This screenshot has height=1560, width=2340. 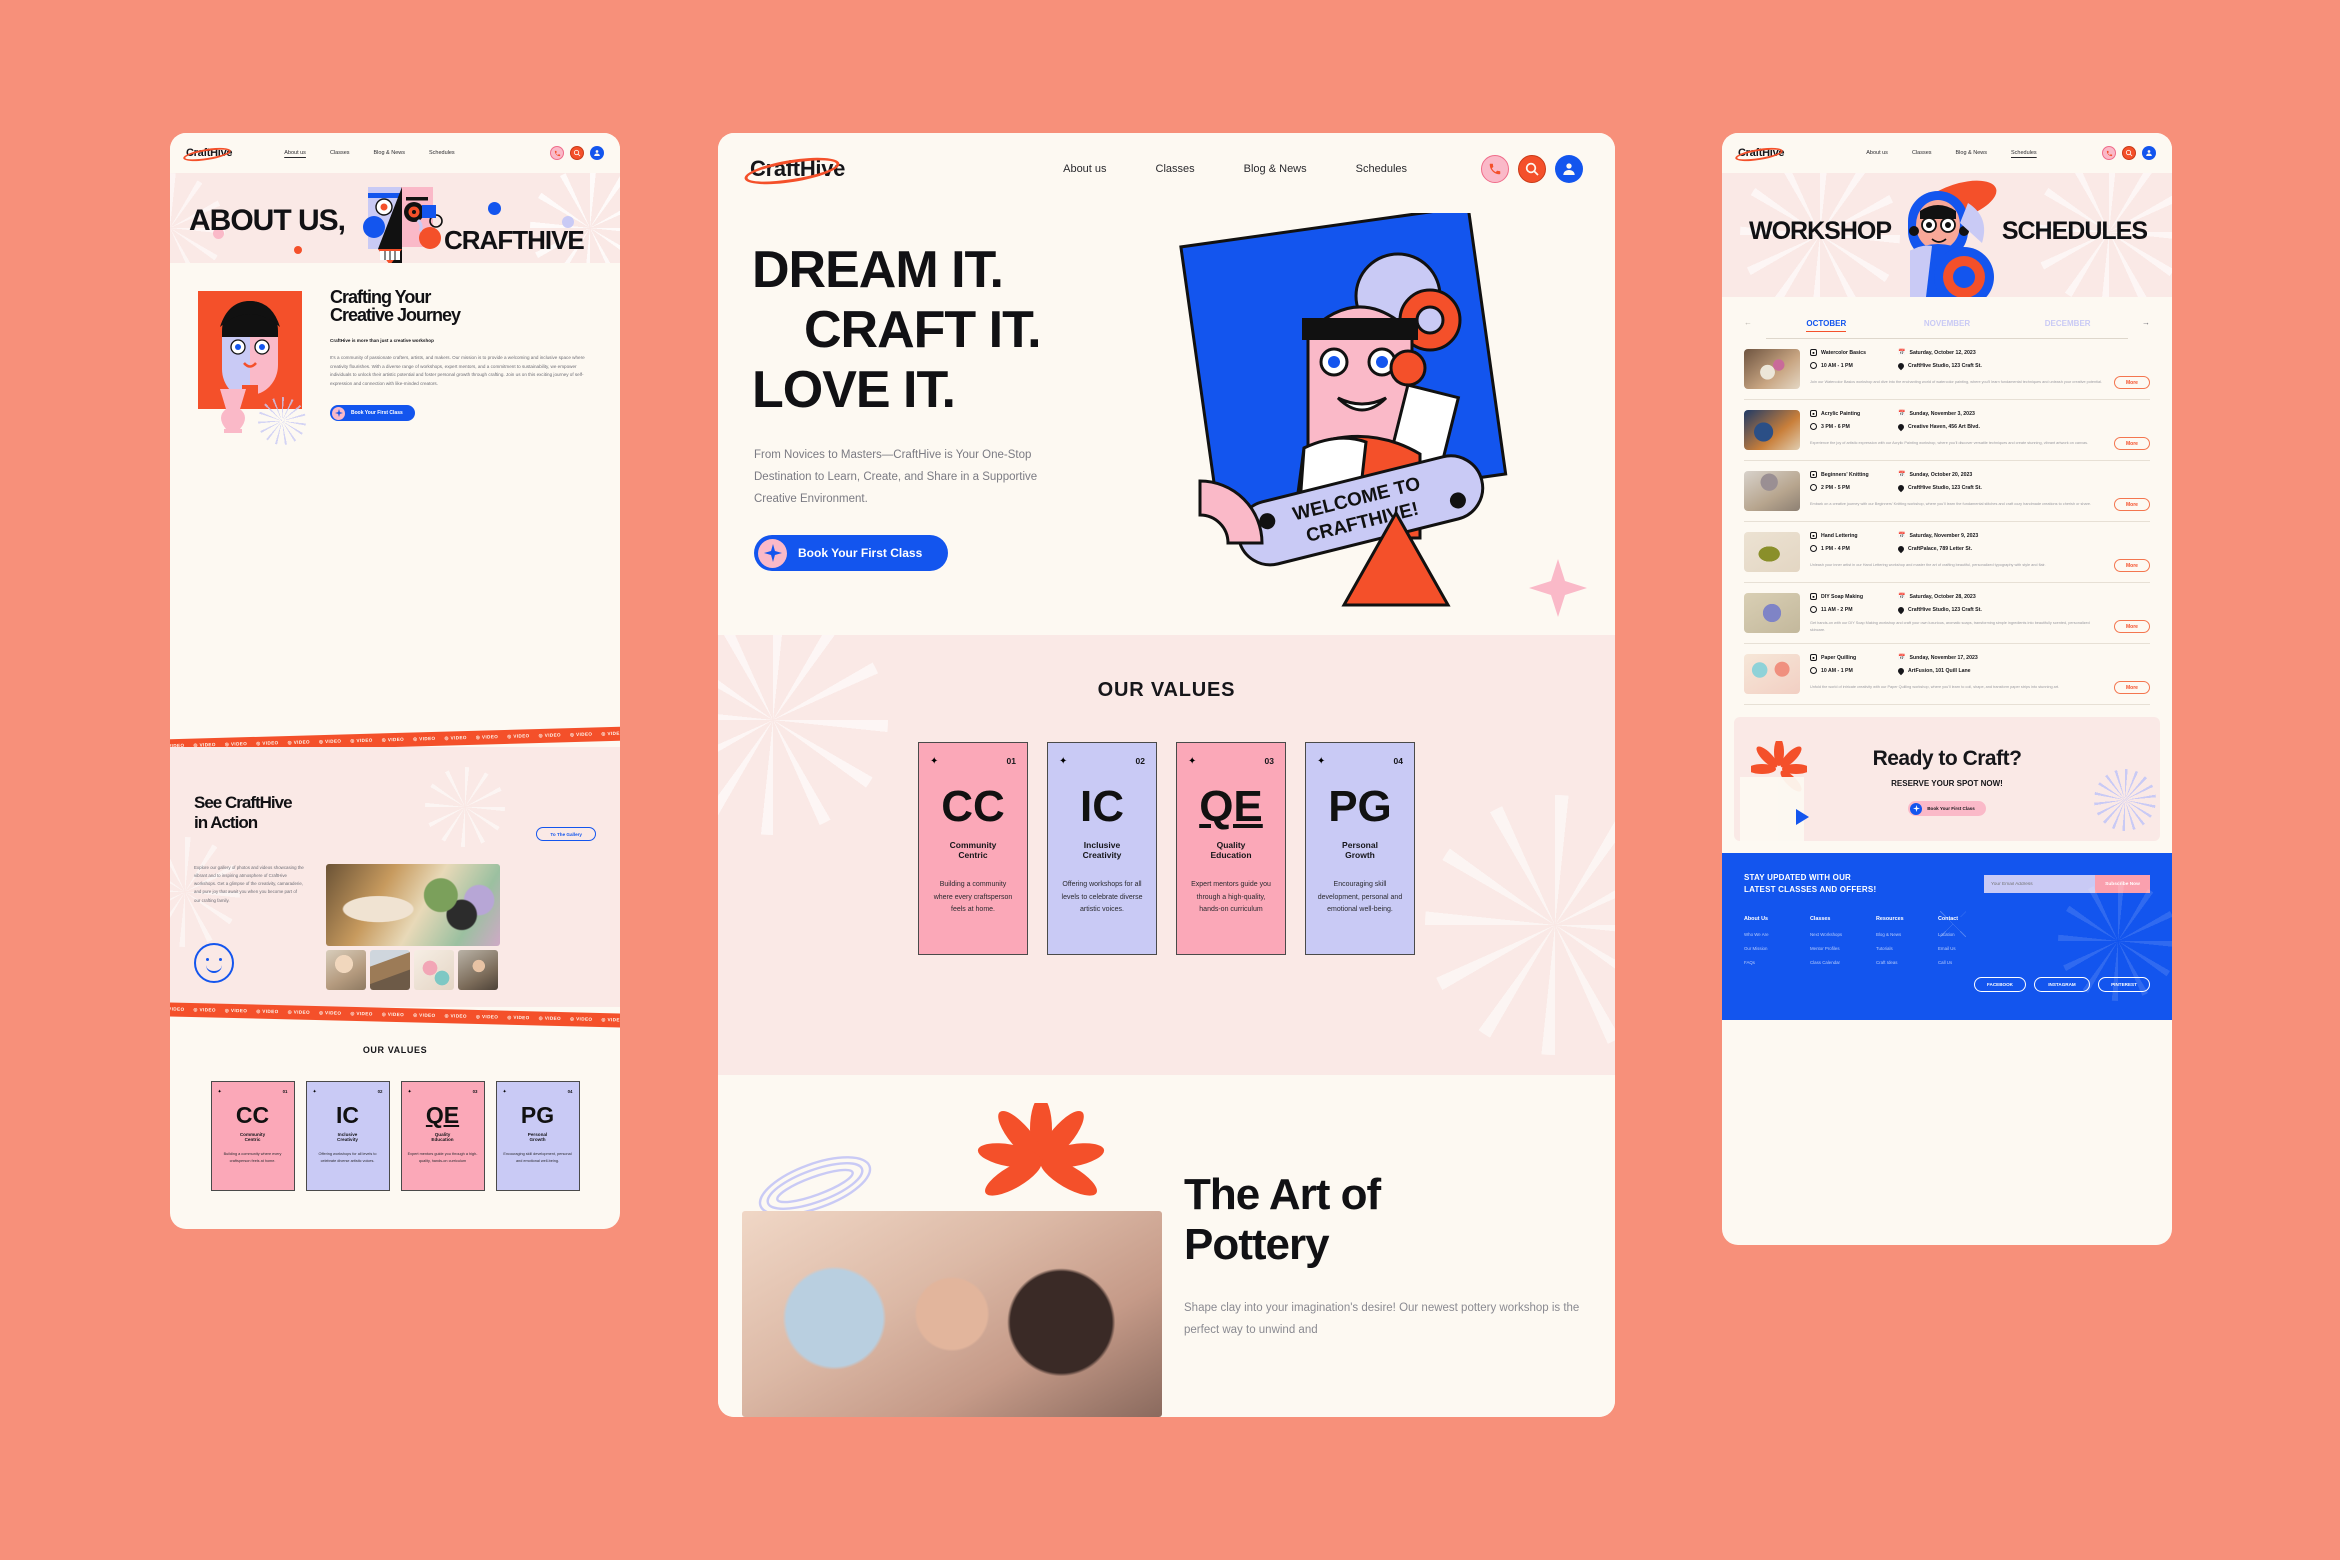 I want to click on to-the-gallery-button: To The Gallery, so click(x=566, y=834).